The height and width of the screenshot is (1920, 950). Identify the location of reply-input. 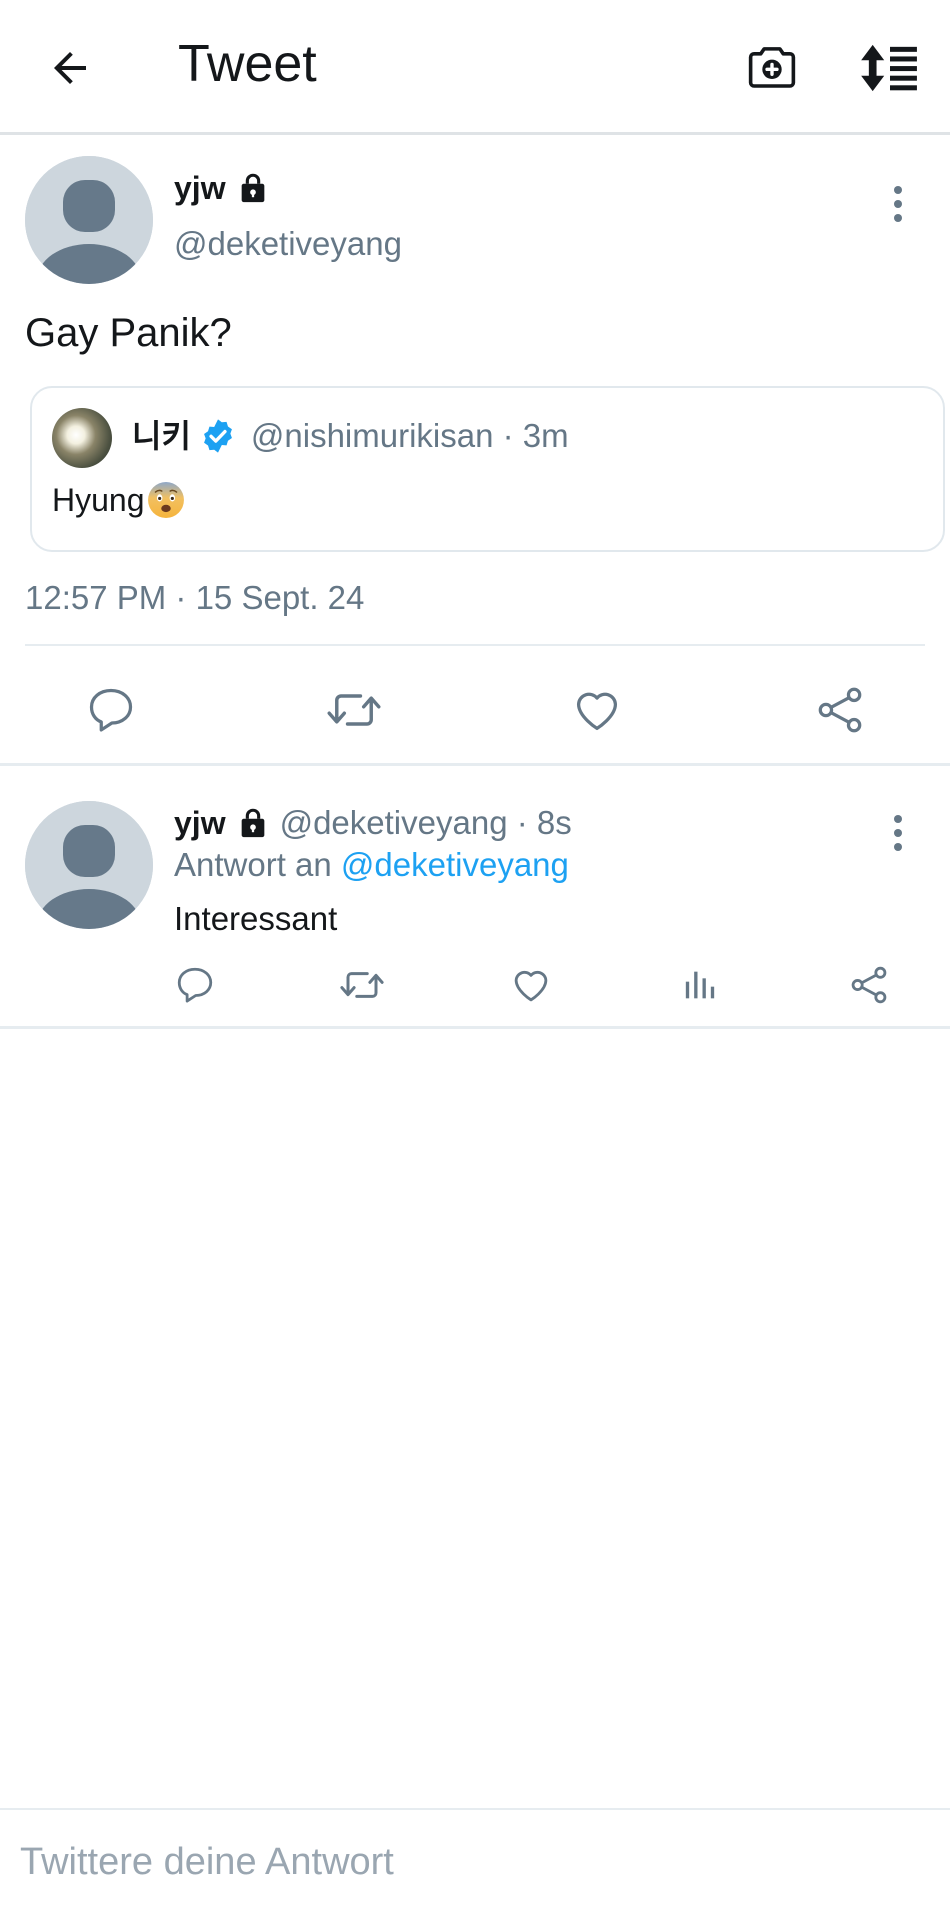
(475, 1862).